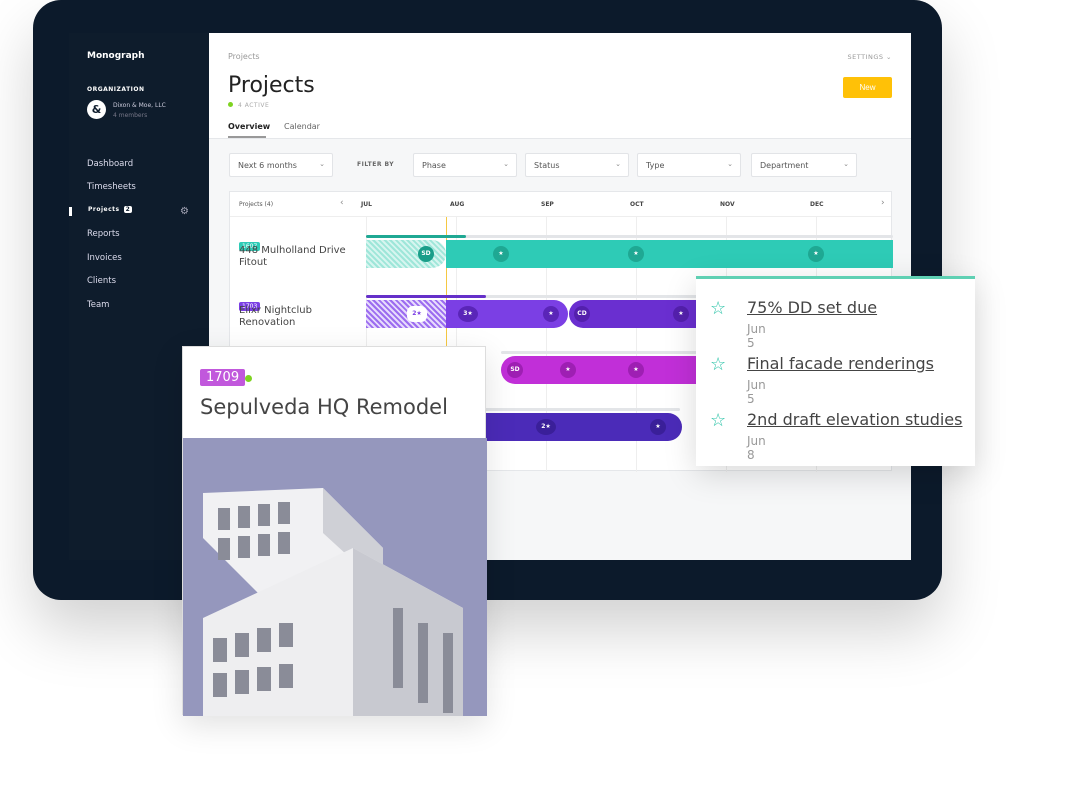 Image resolution: width=1073 pixels, height=796 pixels. I want to click on next-arrow-icon: ›, so click(883, 203).